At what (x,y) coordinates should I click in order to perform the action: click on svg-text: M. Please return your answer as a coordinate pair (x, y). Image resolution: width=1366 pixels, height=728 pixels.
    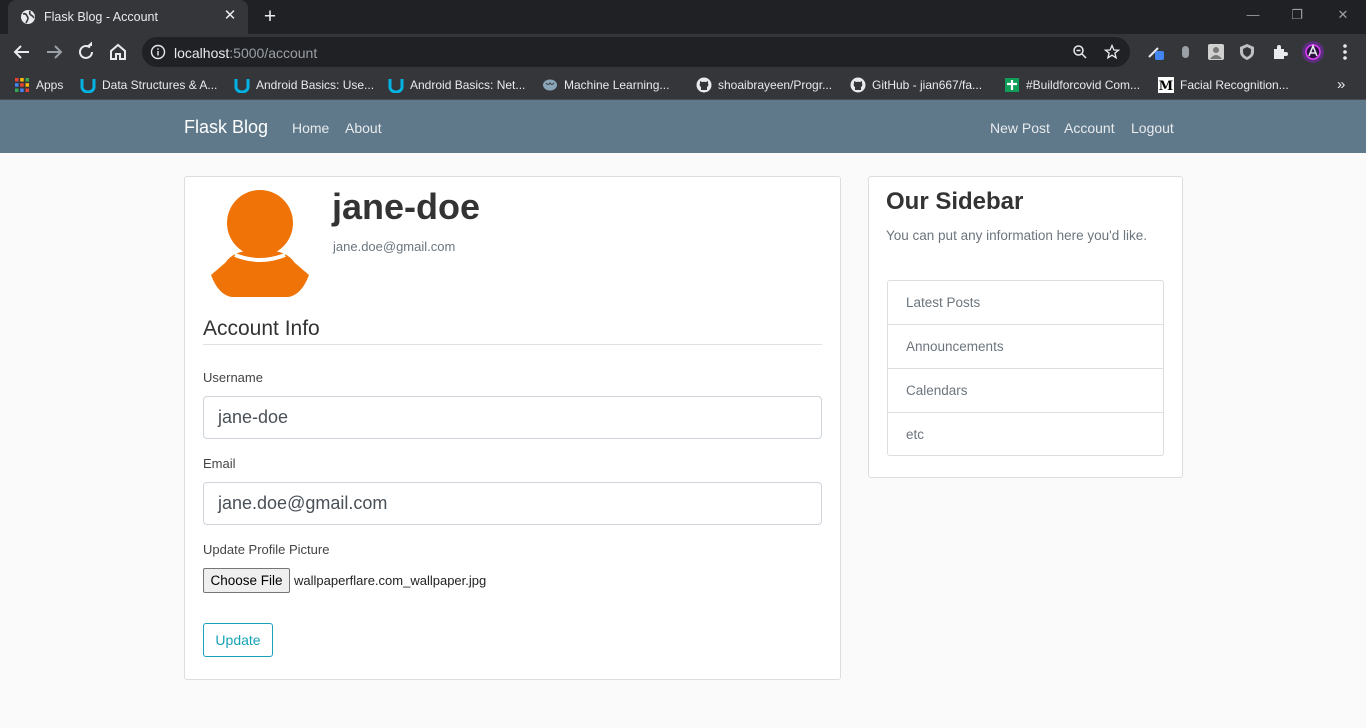
    Looking at the image, I should click on (1166, 86).